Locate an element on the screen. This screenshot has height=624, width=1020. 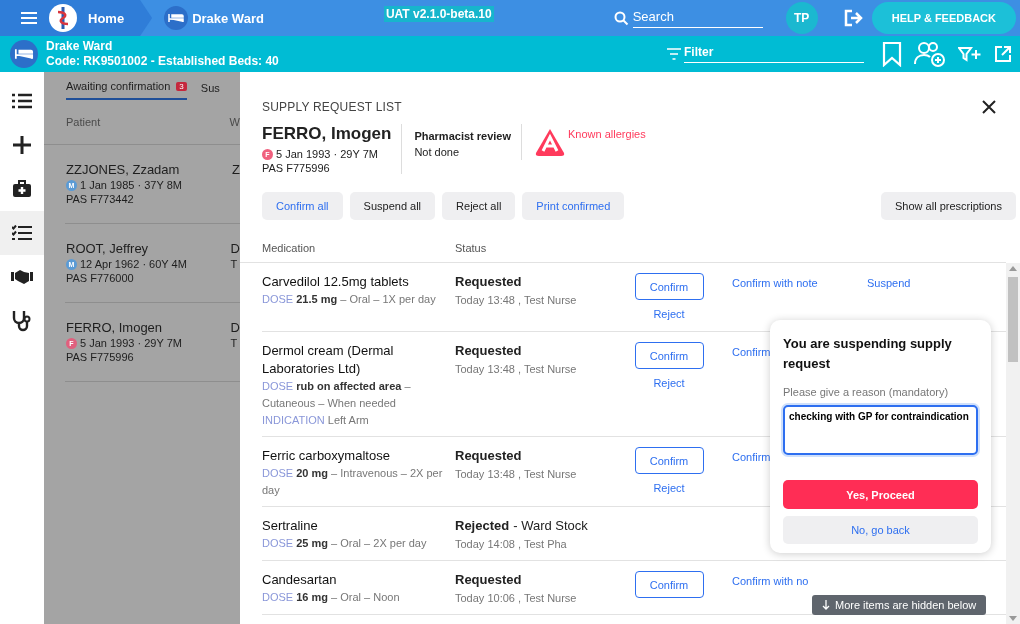
list-icon is located at coordinates (22, 101).